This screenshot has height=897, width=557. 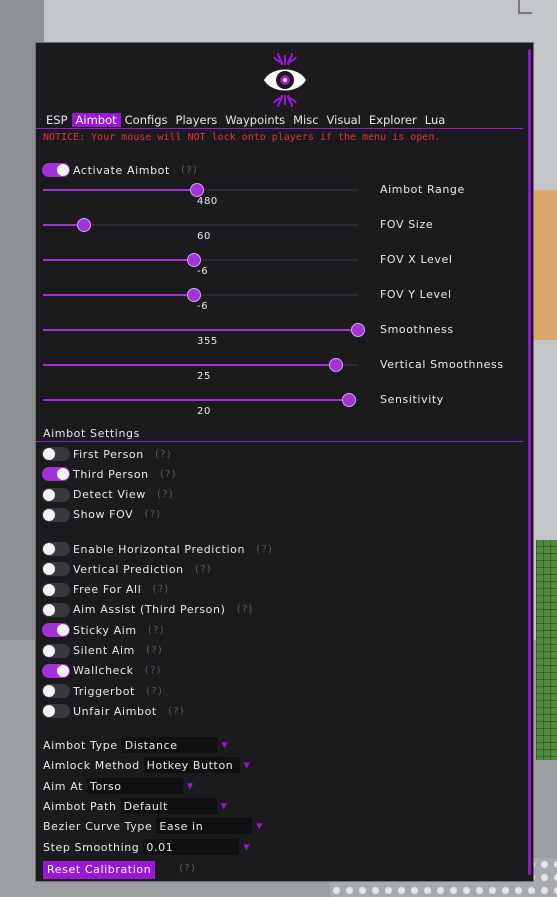 I want to click on scrollbar, so click(x=529, y=462).